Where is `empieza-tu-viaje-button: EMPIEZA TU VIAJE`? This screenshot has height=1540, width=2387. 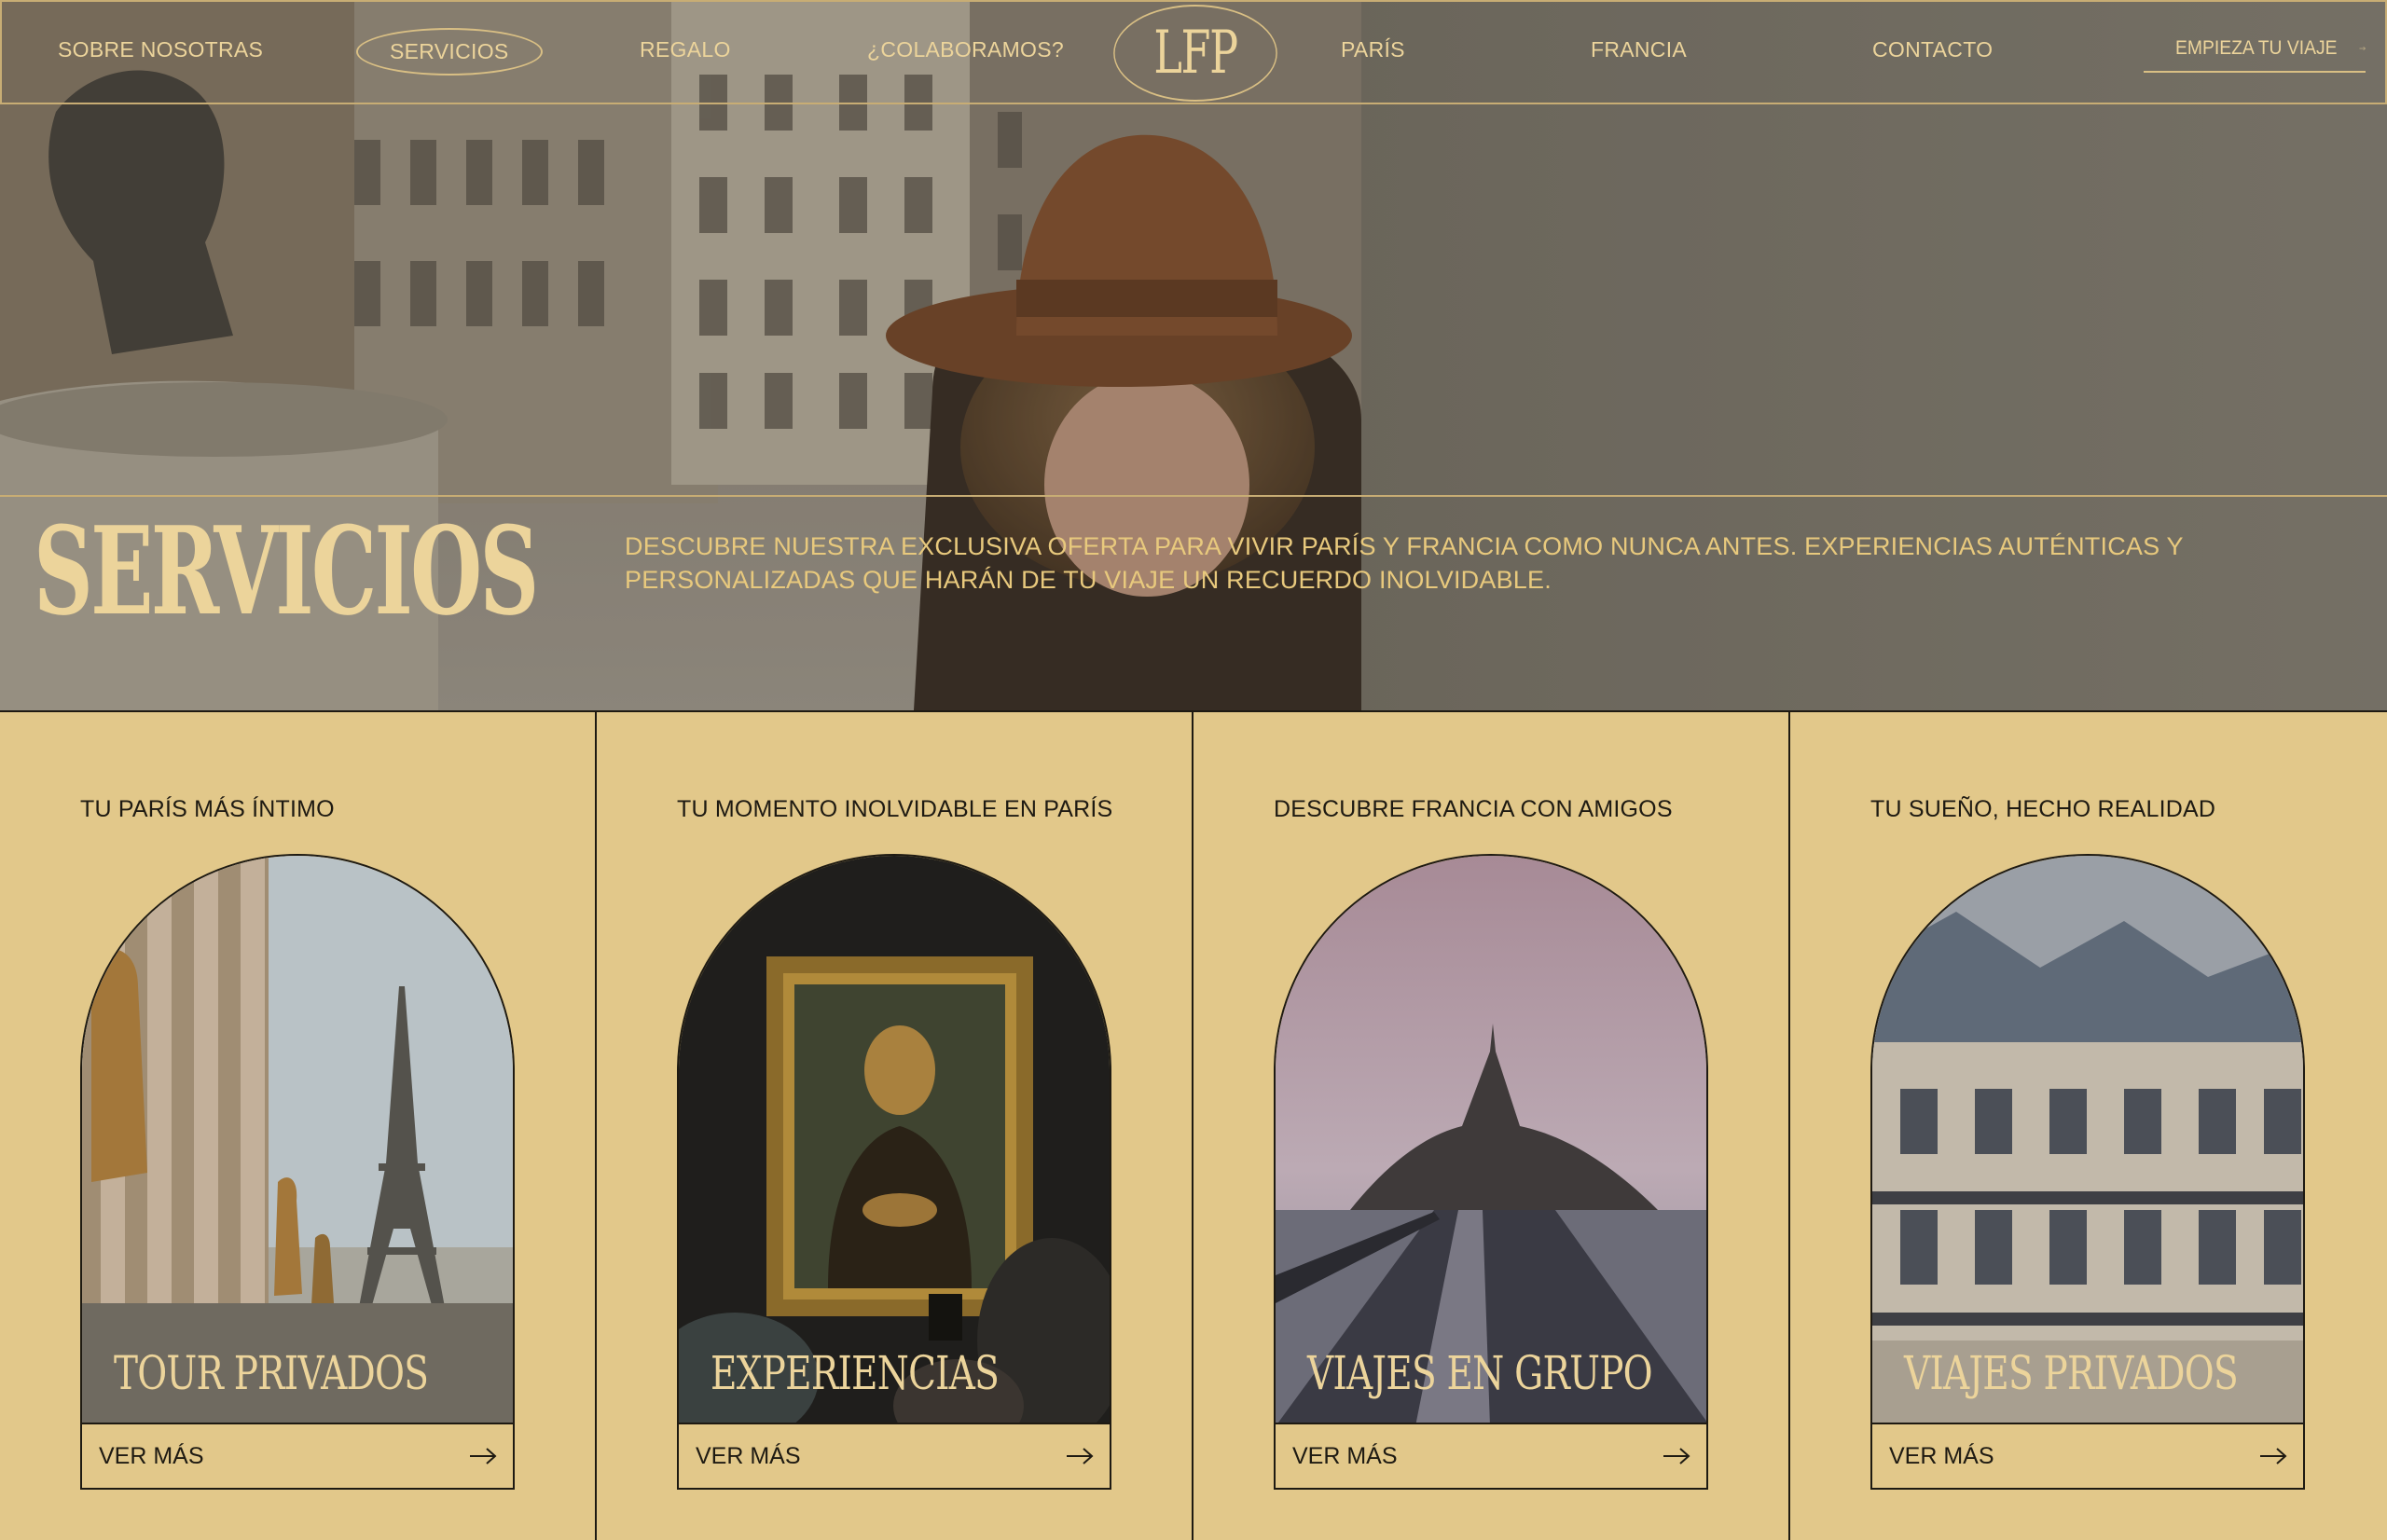 empieza-tu-viaje-button: EMPIEZA TU VIAJE is located at coordinates (2255, 49).